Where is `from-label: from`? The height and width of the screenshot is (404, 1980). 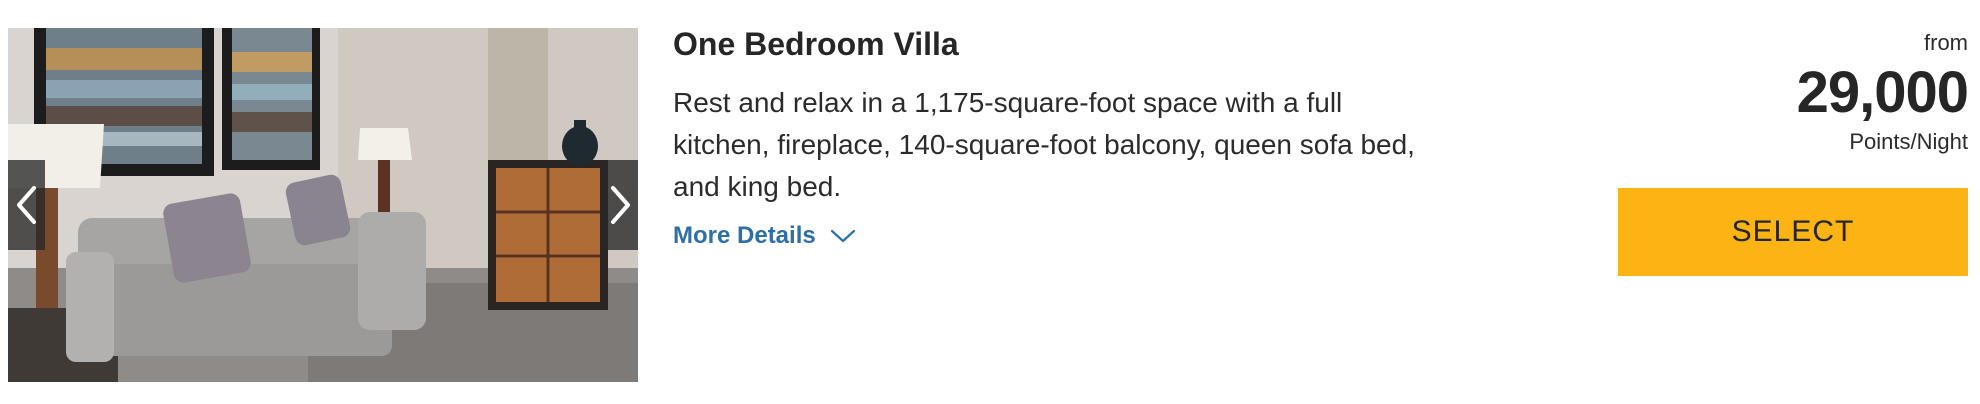
from-label: from is located at coordinates (1946, 42).